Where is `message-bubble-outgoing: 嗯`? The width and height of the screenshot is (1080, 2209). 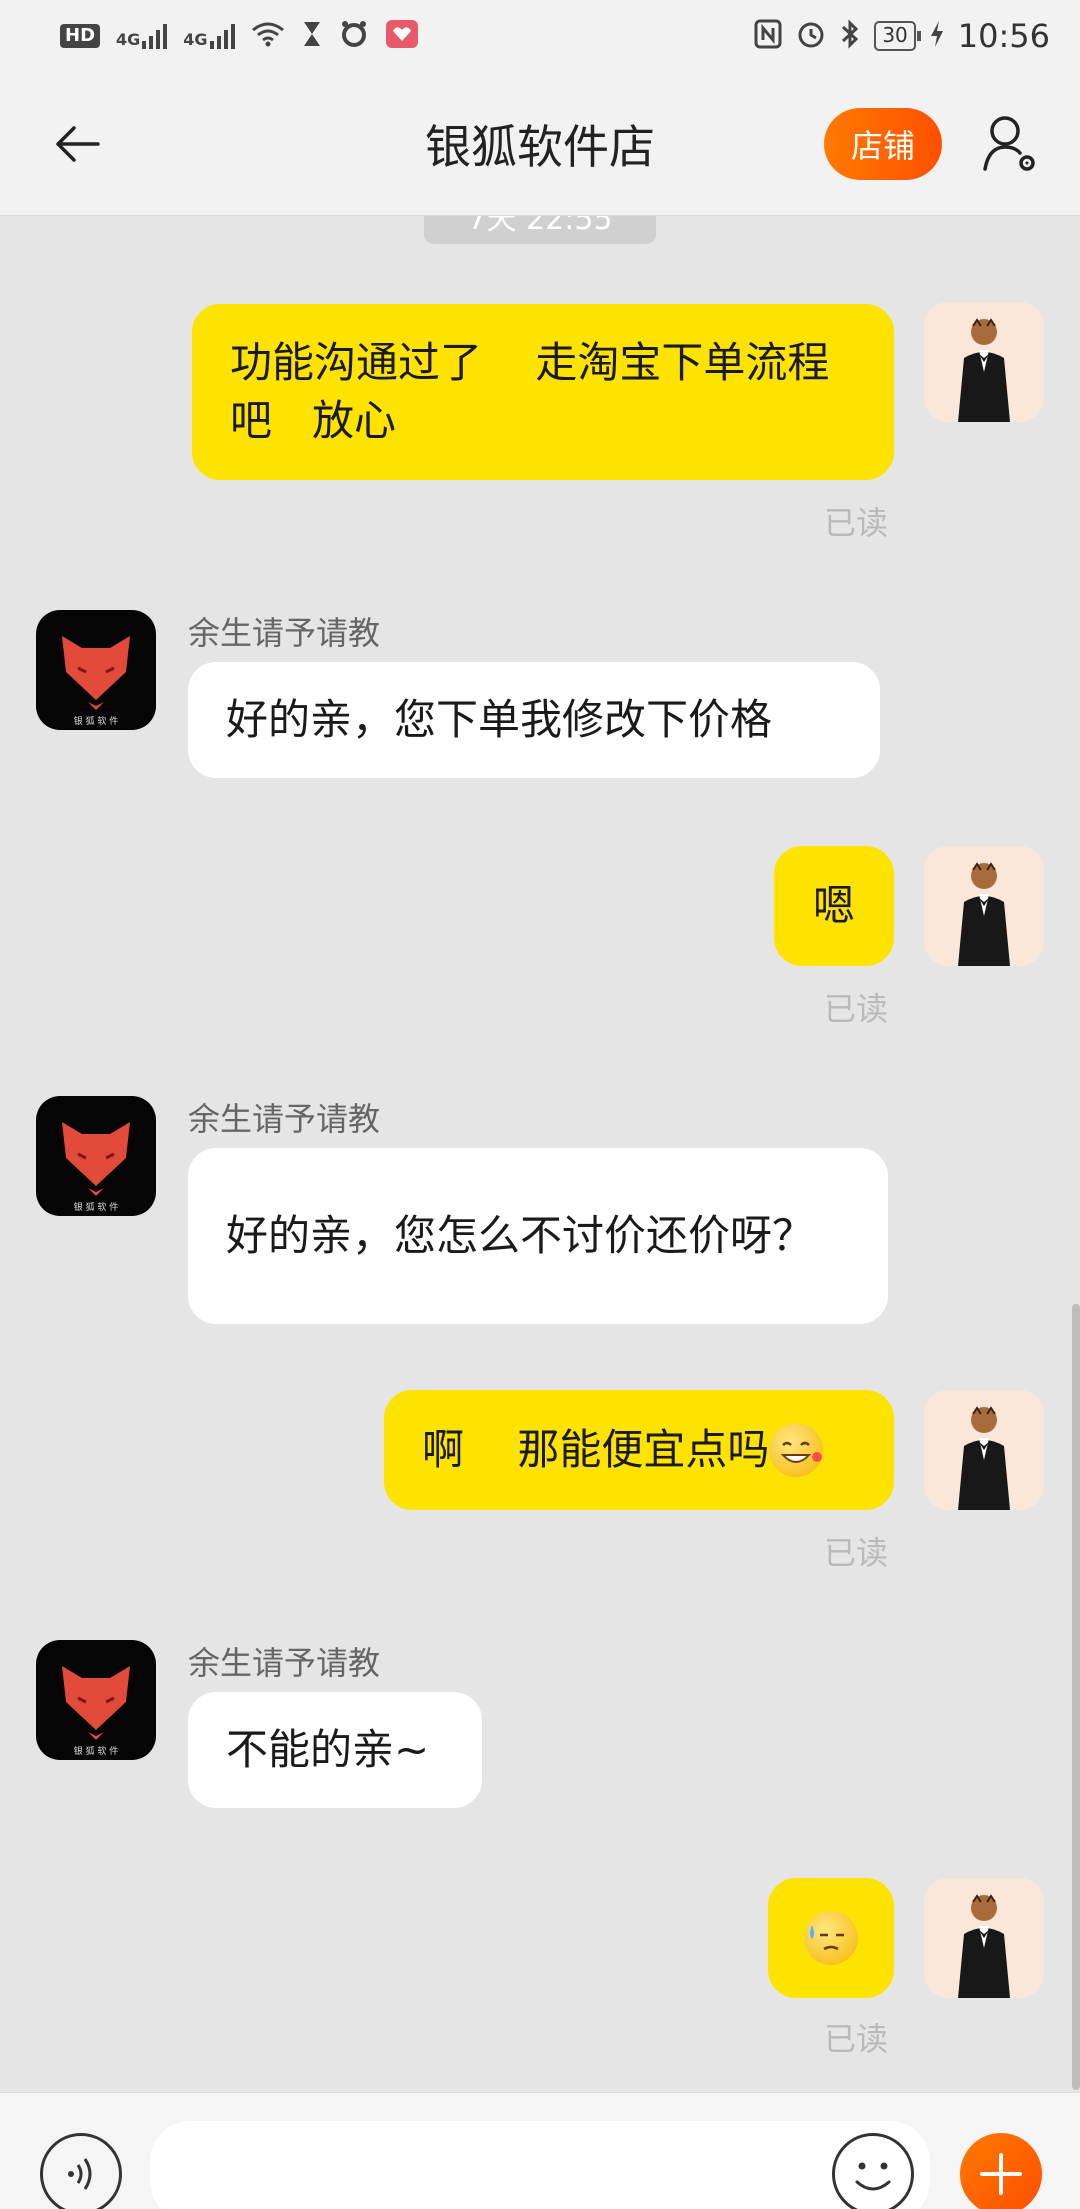
message-bubble-outgoing: 嗯 is located at coordinates (834, 906).